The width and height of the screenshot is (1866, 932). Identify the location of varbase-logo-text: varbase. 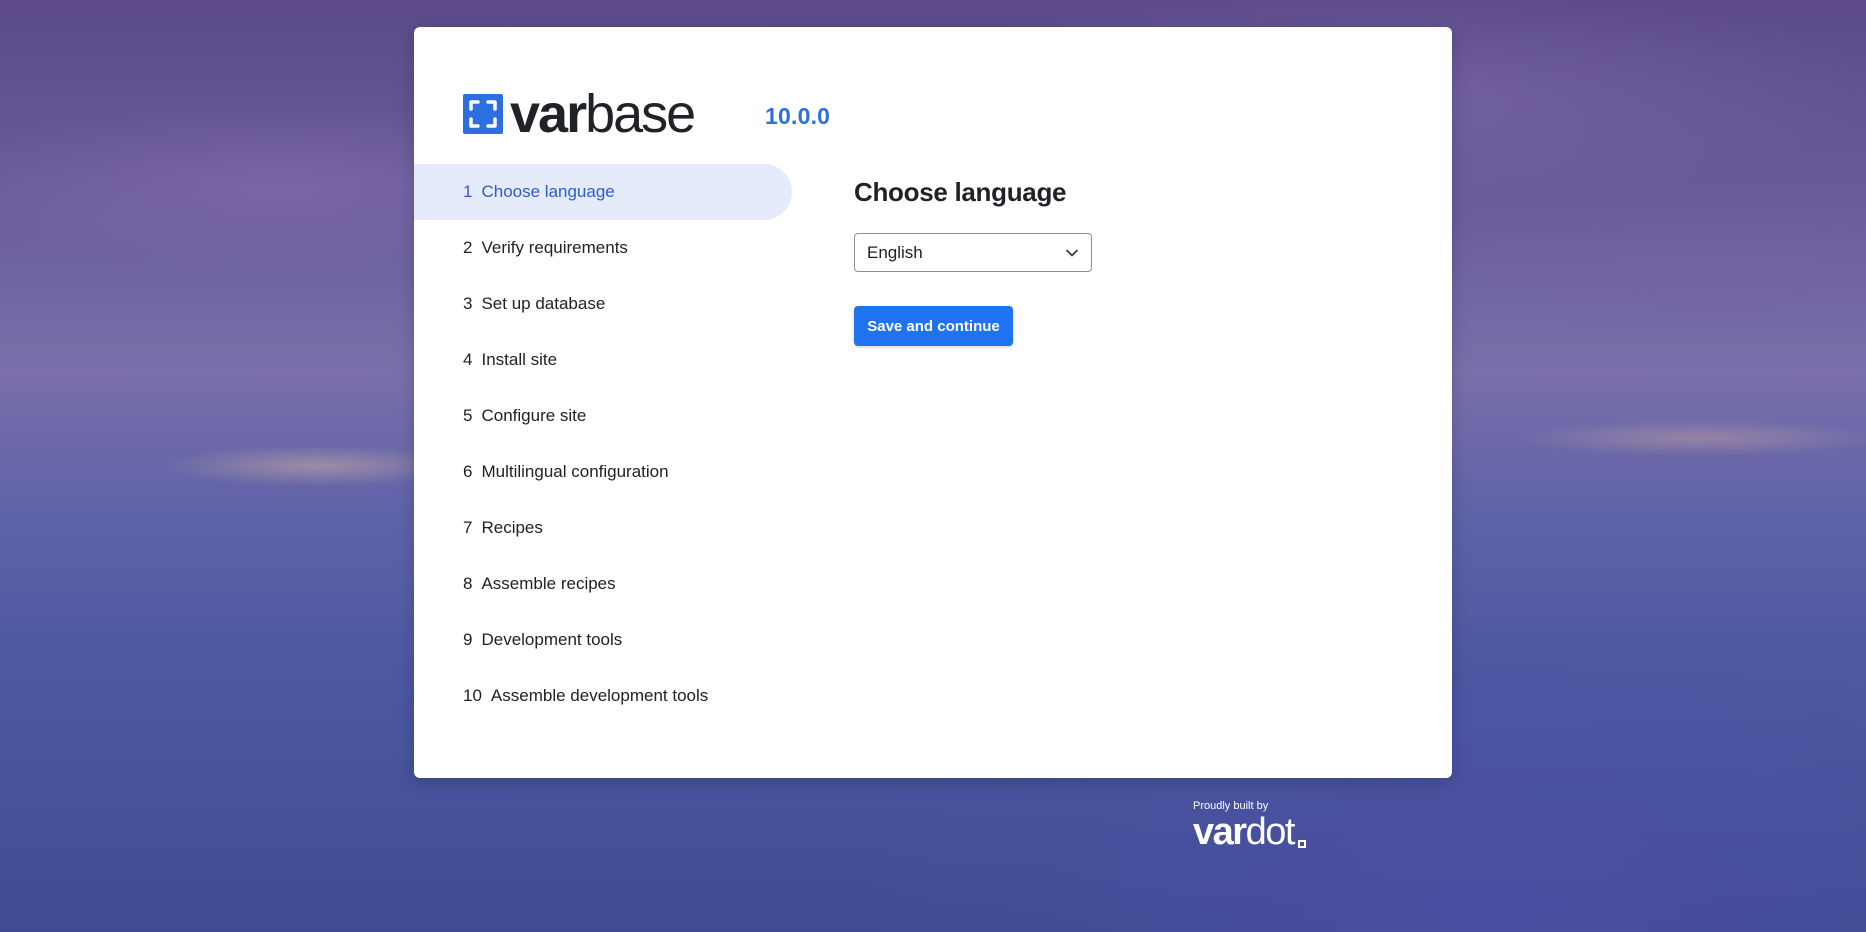
(603, 114).